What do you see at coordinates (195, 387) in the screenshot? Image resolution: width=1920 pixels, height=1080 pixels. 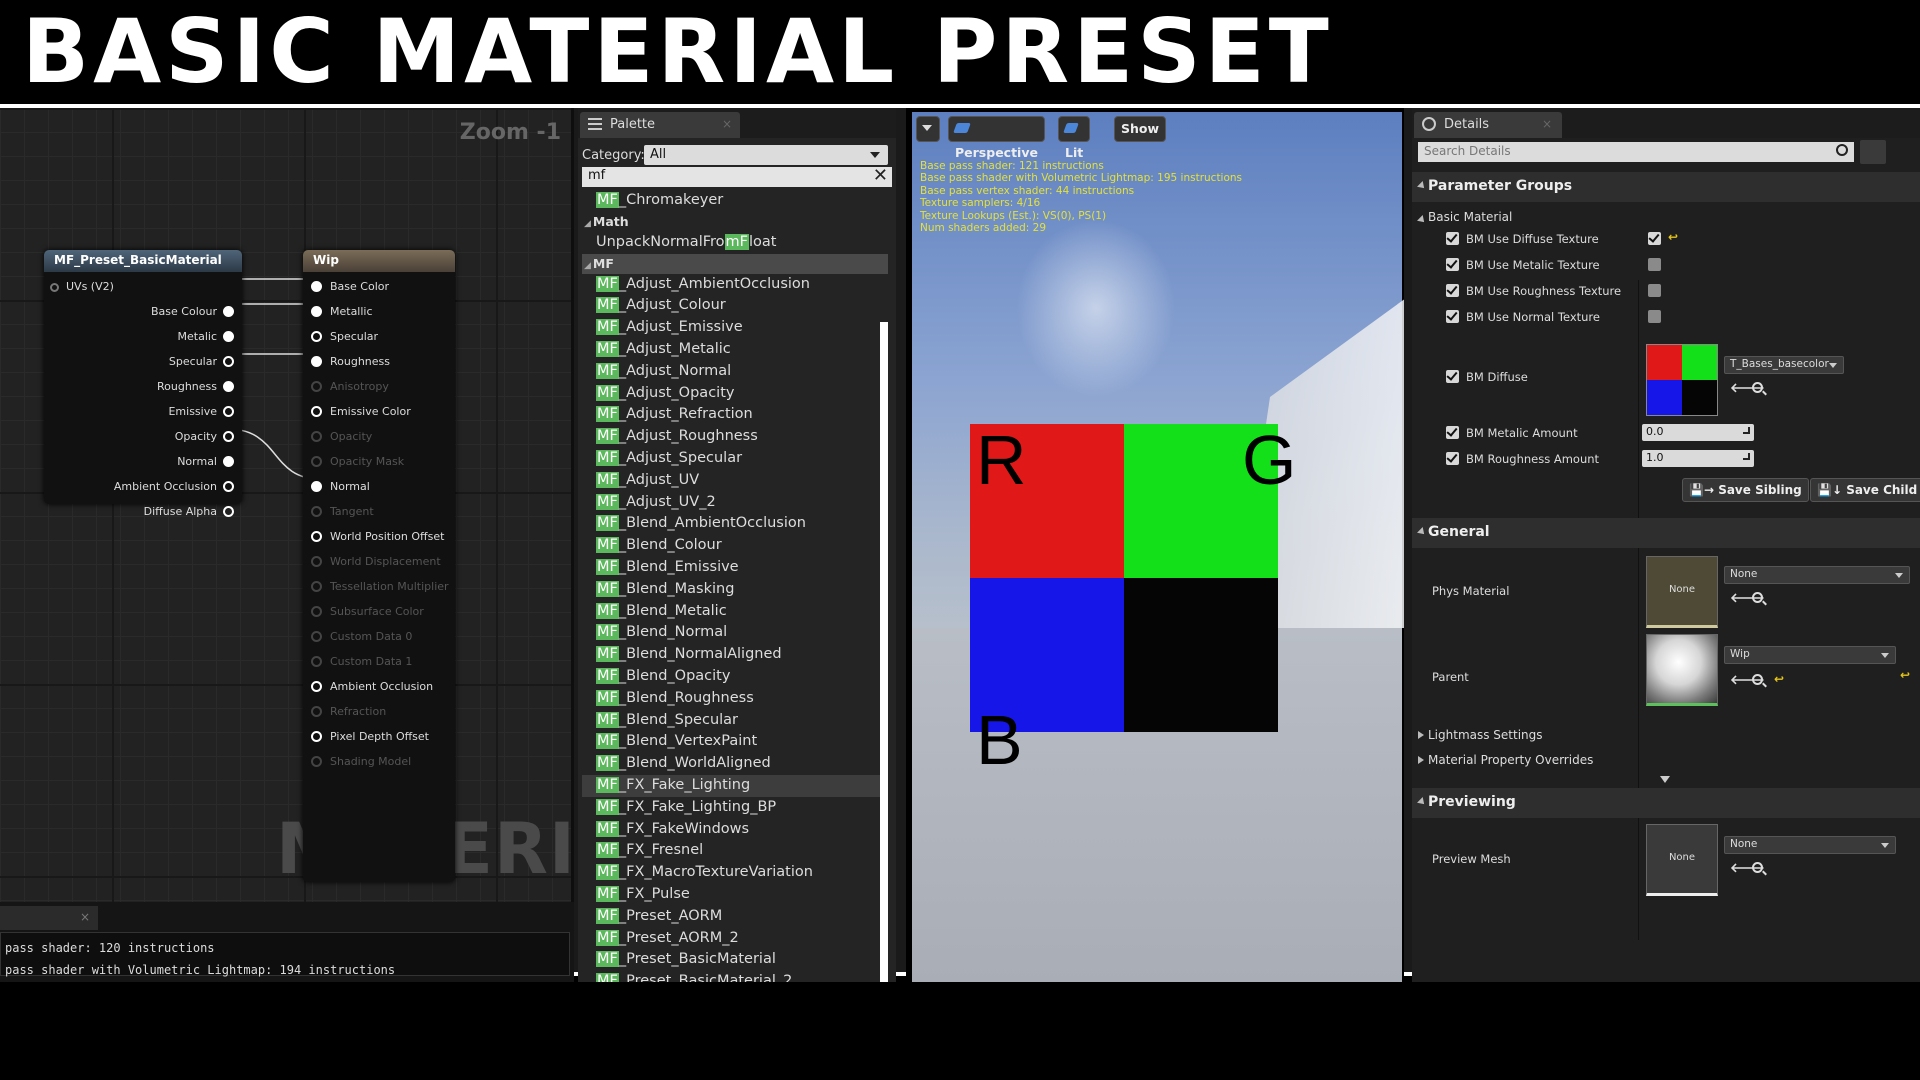 I see `function-output-pin: Roughness` at bounding box center [195, 387].